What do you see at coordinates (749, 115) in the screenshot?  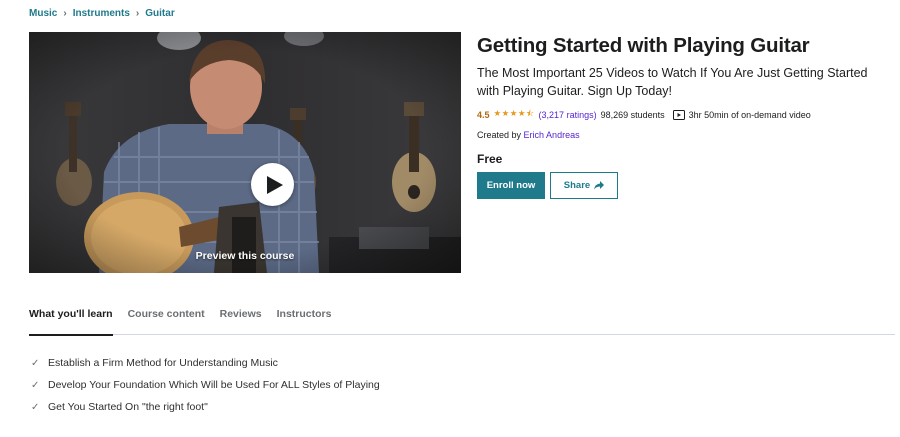 I see `video-length: 3hr 50min of on-demand video` at bounding box center [749, 115].